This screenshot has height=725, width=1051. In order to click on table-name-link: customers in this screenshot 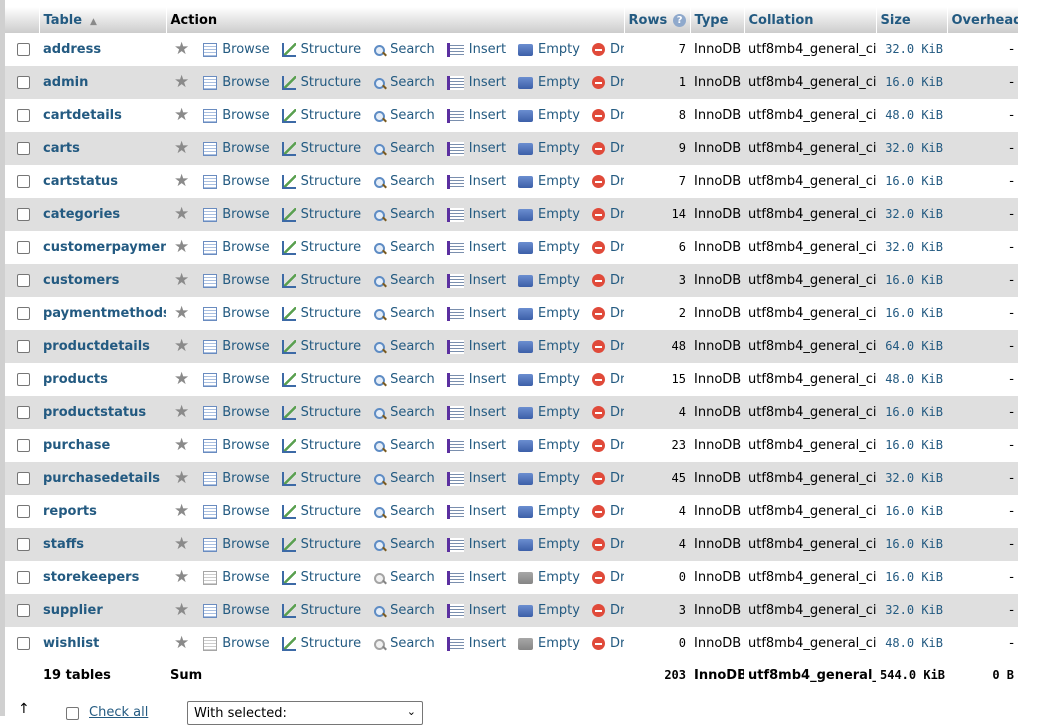, I will do `click(81, 280)`.